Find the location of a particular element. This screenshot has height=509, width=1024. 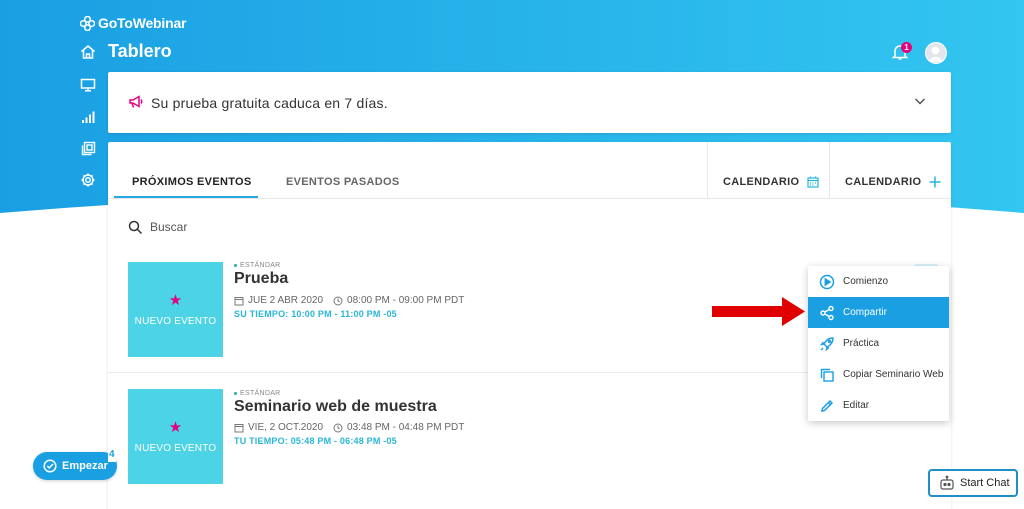

event-time: 08:00 PM - 09:00 PM PDT is located at coordinates (406, 300).